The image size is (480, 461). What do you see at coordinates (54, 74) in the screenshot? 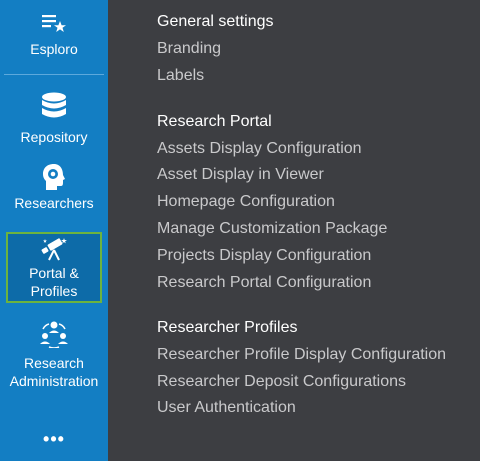
I see `sidebar-divider` at bounding box center [54, 74].